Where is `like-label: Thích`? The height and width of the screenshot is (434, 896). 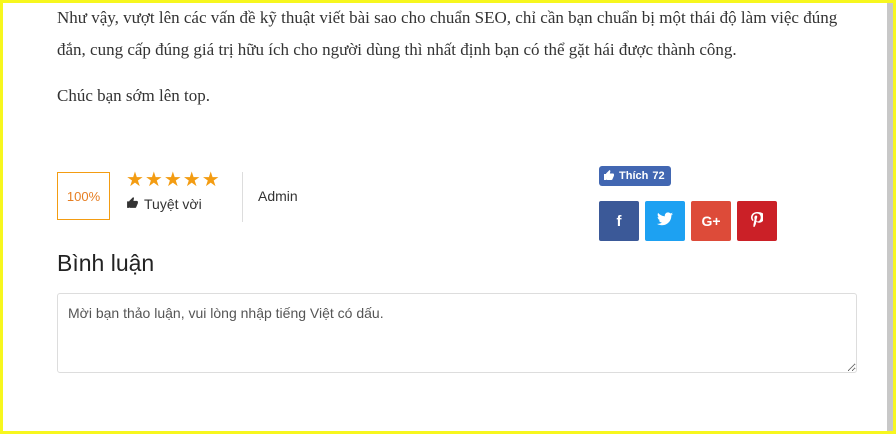
like-label: Thích is located at coordinates (634, 176).